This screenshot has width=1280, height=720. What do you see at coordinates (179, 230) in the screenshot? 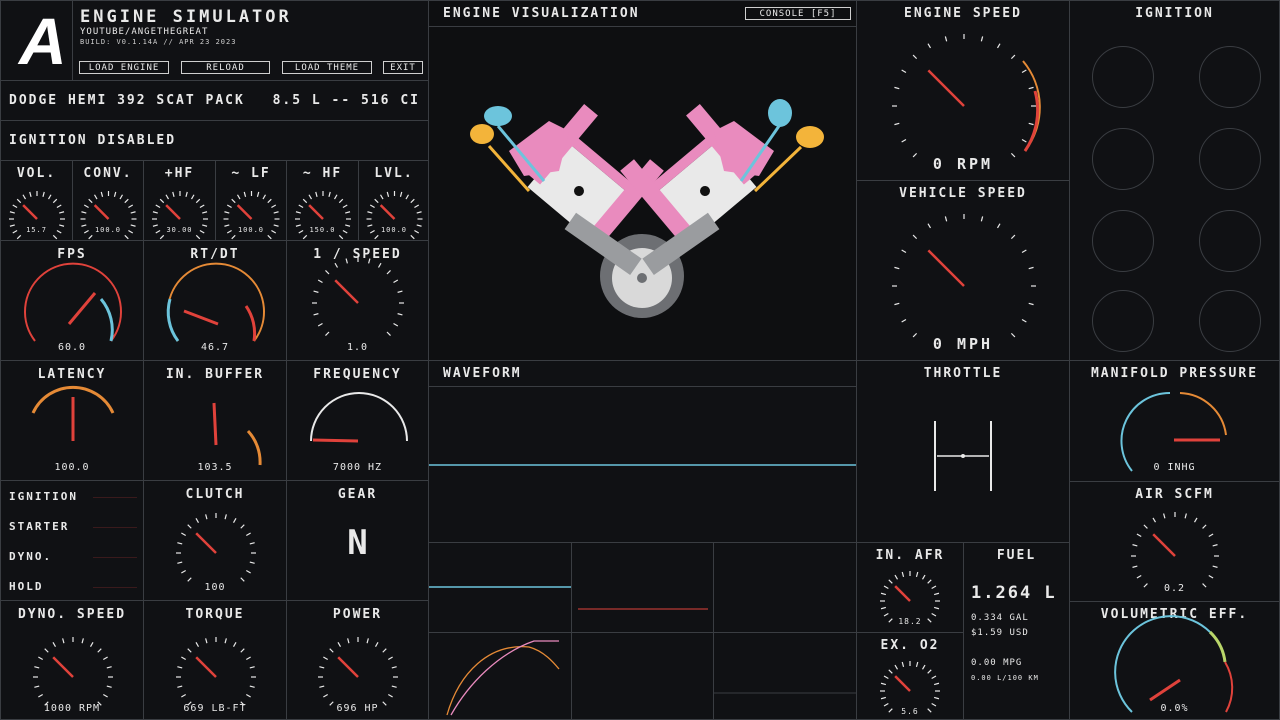
I see `audio-gauge-value: 30.00` at bounding box center [179, 230].